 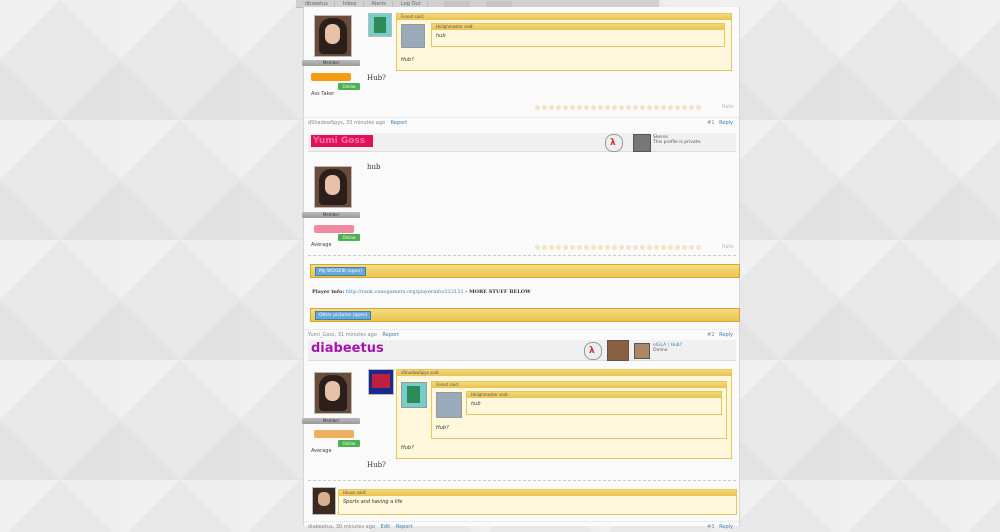 What do you see at coordinates (642, 351) in the screenshot?
I see `steam-avatar-small` at bounding box center [642, 351].